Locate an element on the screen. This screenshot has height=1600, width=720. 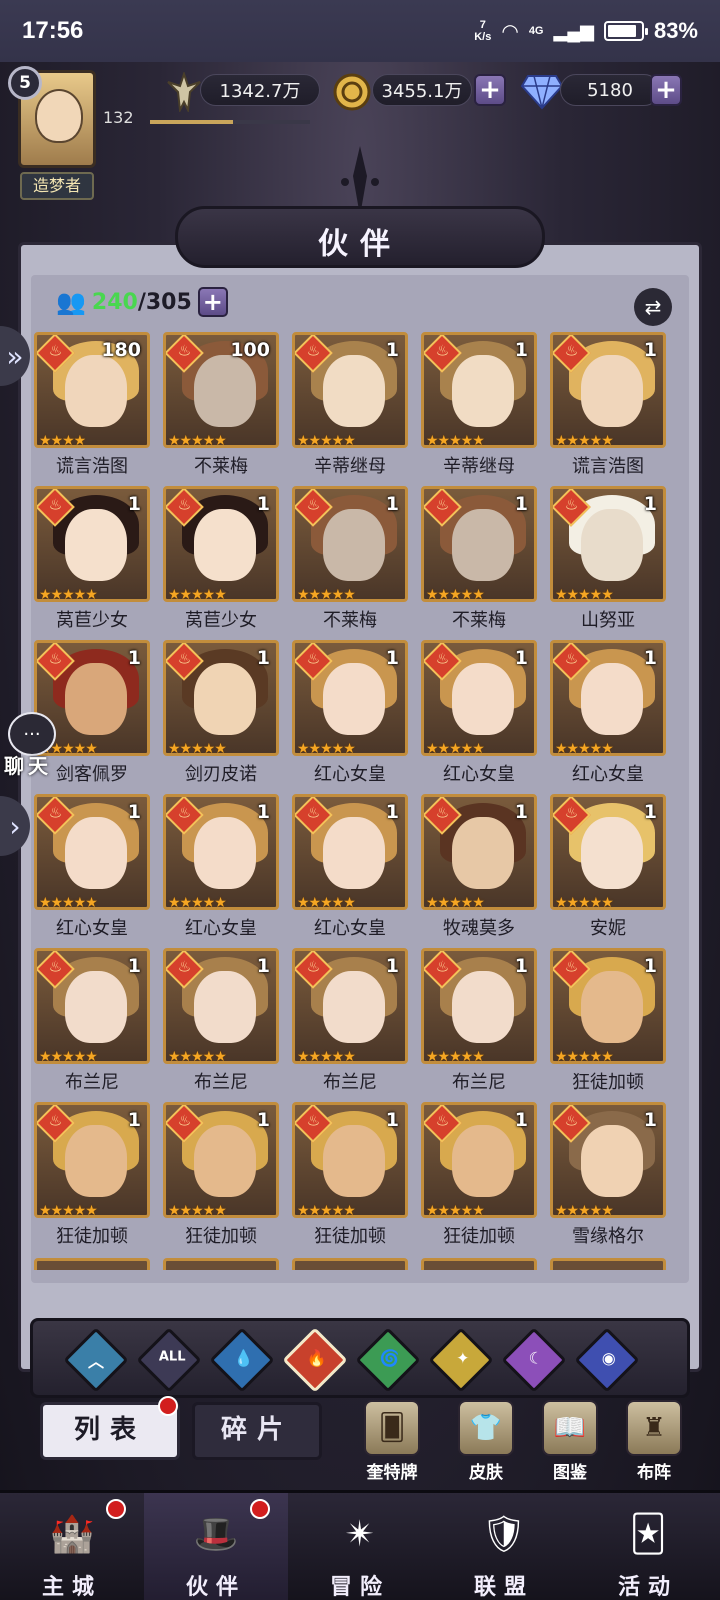
filter-wind-icon: 🌀 is located at coordinates (388, 1360).